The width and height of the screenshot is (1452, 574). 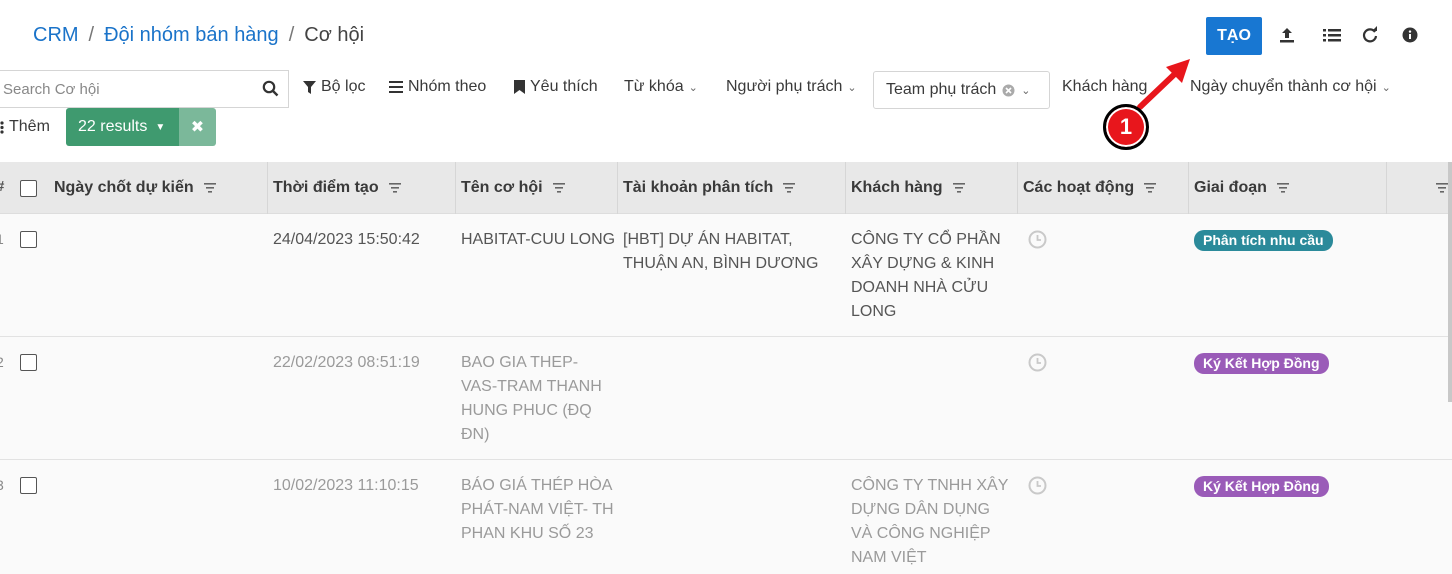 I want to click on search-input, so click(x=124, y=89).